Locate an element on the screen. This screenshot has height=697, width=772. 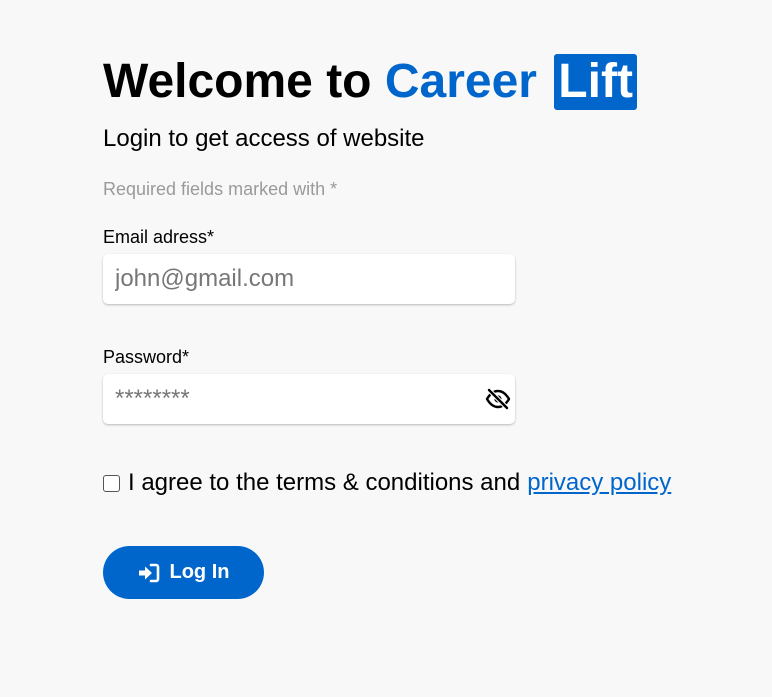
email-field is located at coordinates (309, 279).